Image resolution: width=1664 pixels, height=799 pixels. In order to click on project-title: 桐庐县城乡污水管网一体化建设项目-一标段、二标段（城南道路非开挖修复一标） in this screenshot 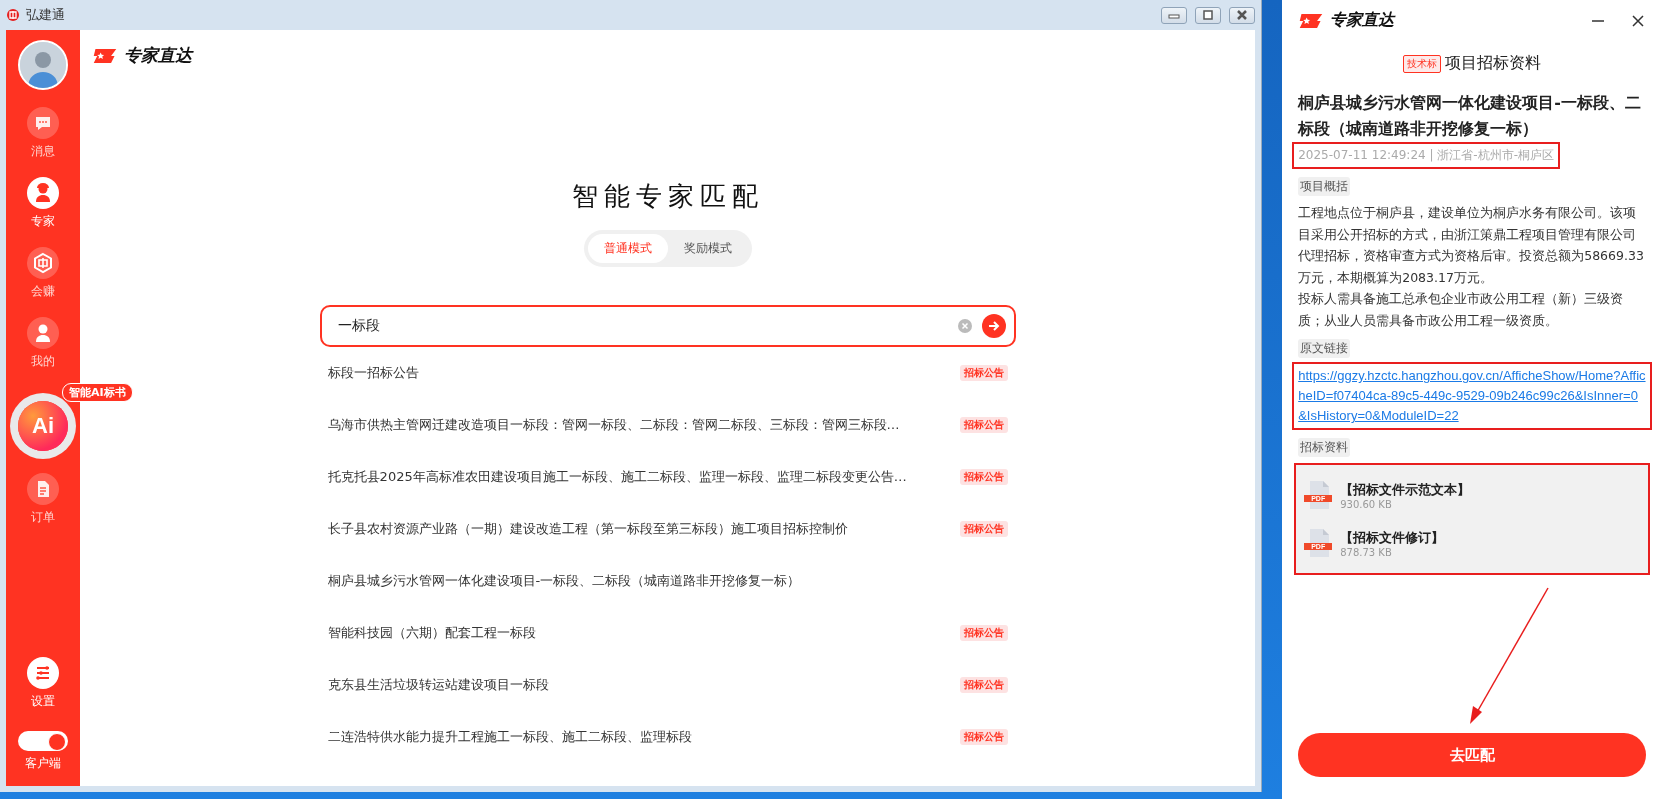, I will do `click(1470, 116)`.